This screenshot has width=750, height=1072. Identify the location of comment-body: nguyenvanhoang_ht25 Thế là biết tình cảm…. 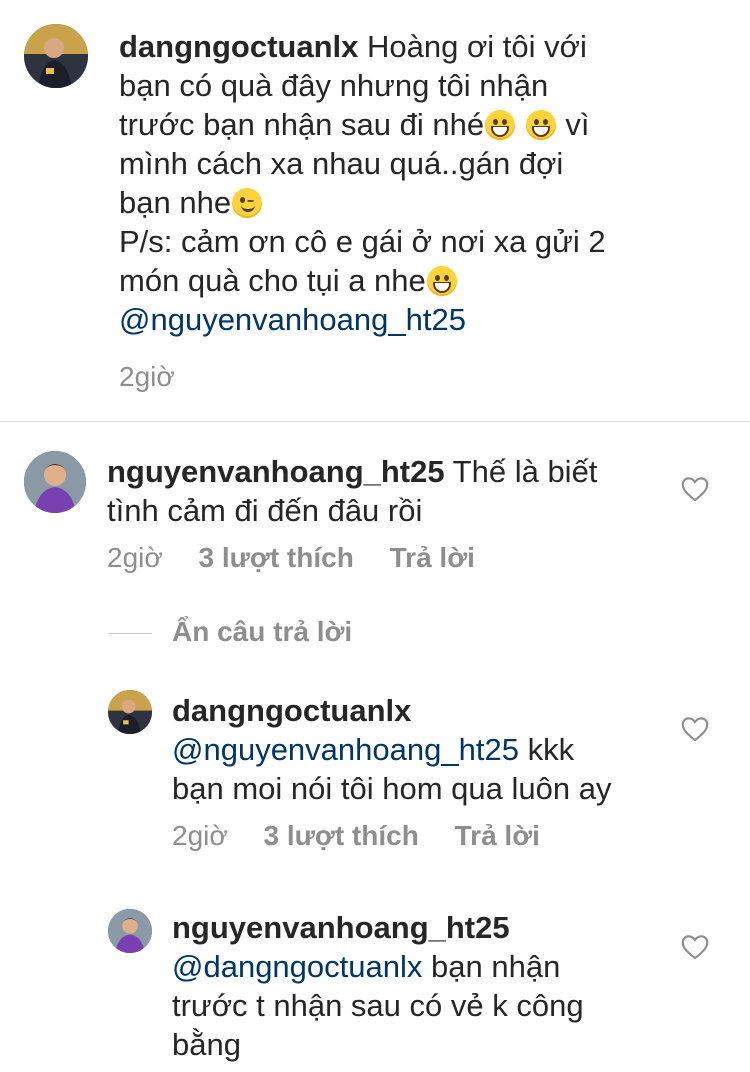
(387, 491).